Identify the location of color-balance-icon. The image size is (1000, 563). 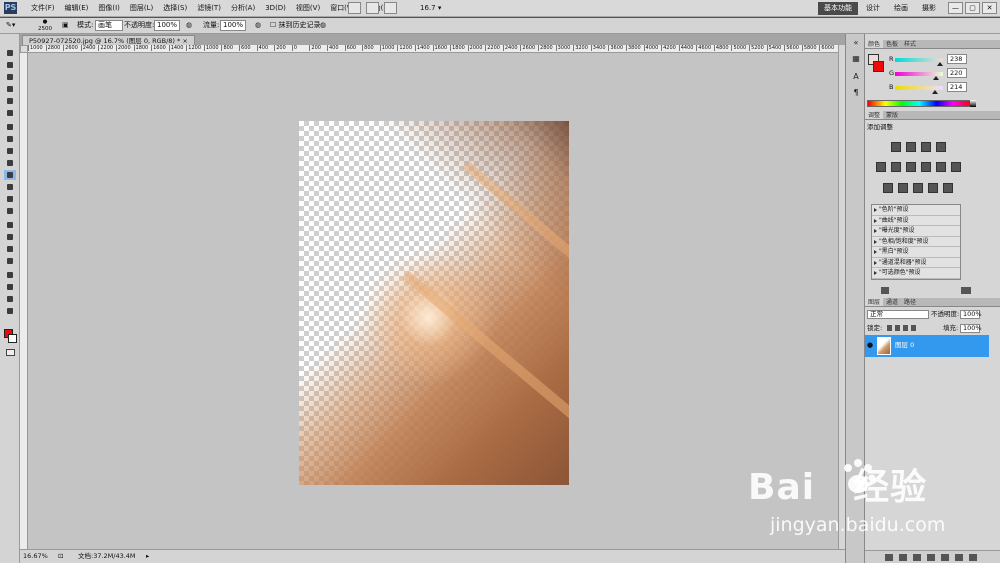
(911, 167).